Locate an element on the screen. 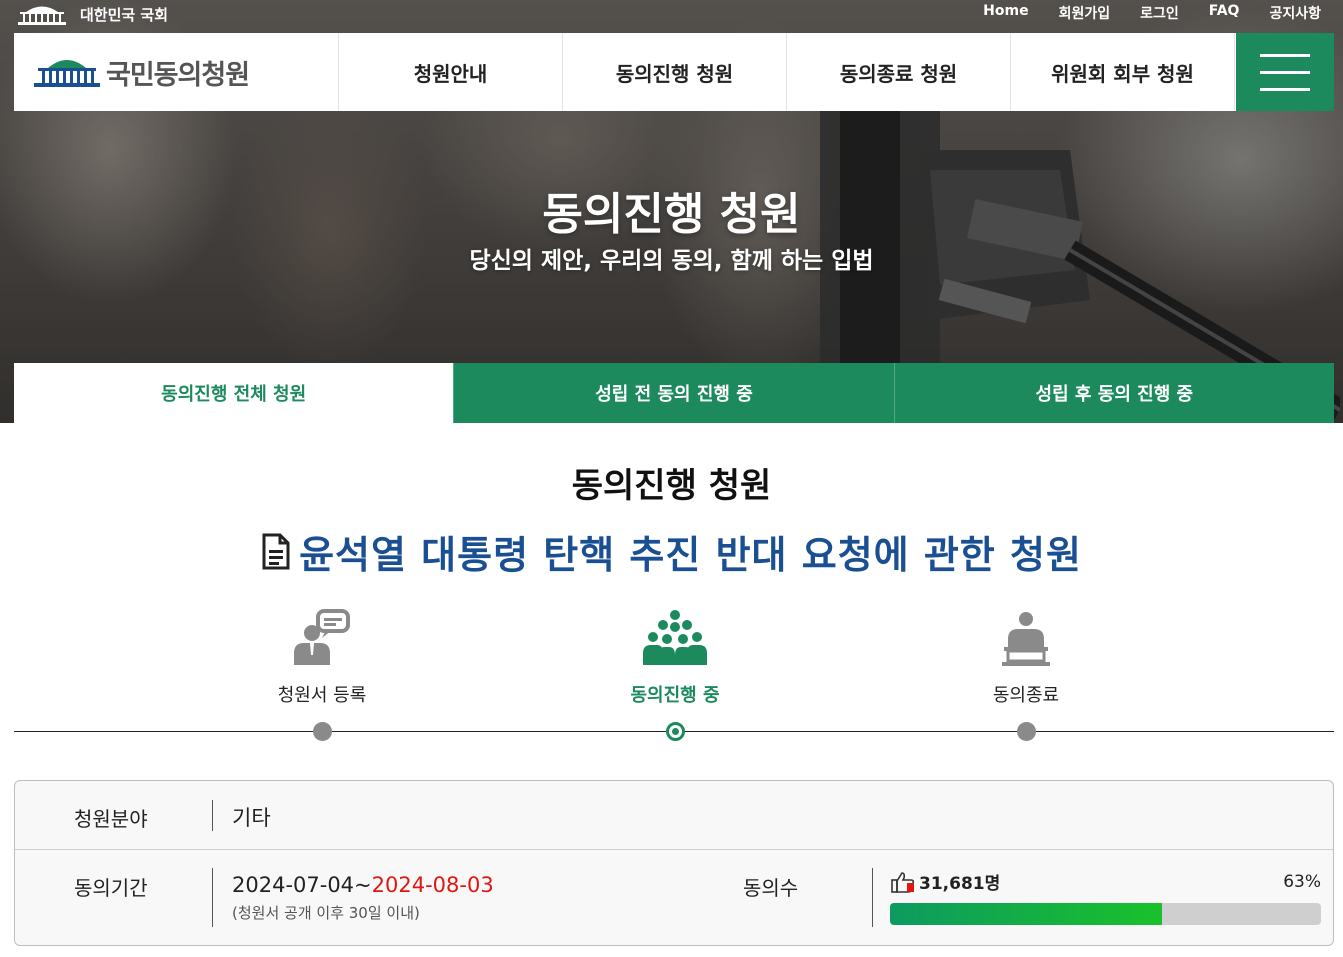 Image resolution: width=1343 pixels, height=957 pixels. consent-progress-bar is located at coordinates (1105, 914).